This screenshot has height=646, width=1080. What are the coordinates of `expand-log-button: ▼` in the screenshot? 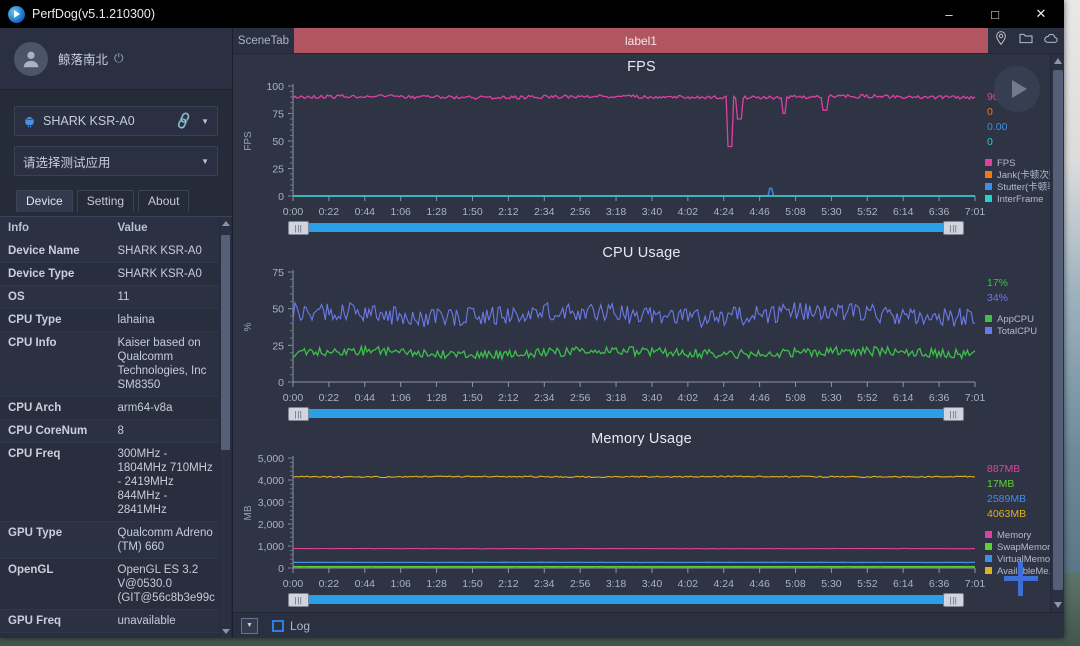 It's located at (249, 625).